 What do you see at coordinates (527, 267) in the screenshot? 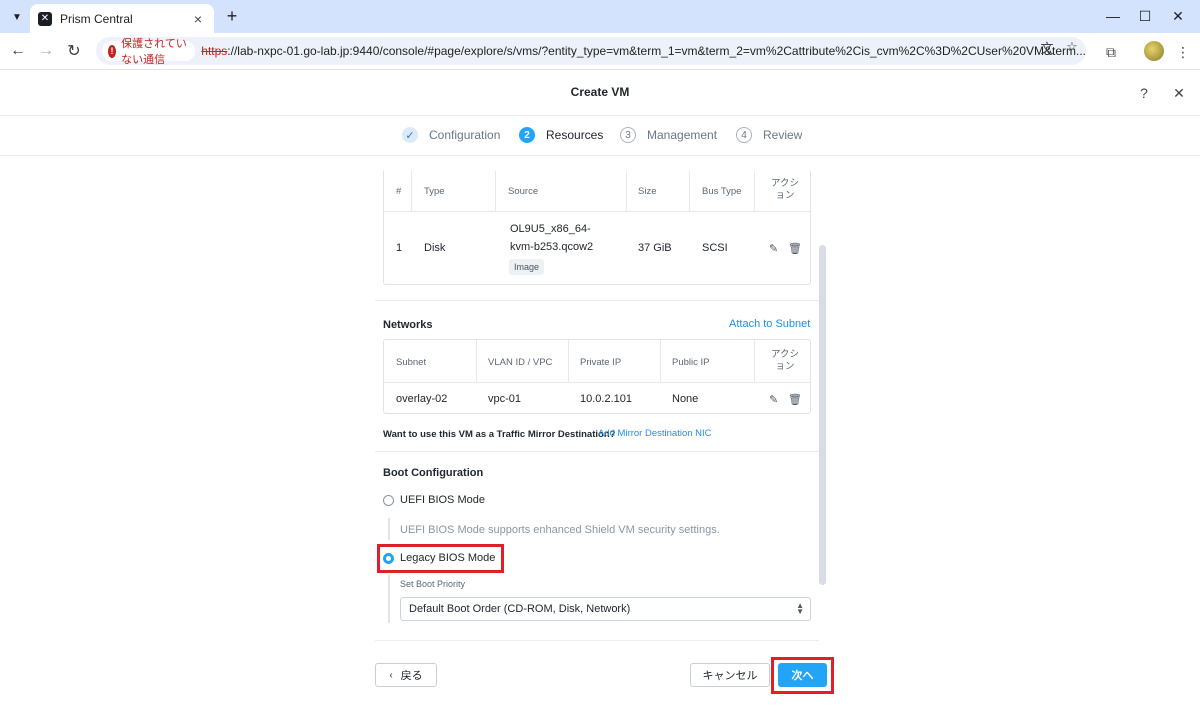
I see `image-badge: Image` at bounding box center [527, 267].